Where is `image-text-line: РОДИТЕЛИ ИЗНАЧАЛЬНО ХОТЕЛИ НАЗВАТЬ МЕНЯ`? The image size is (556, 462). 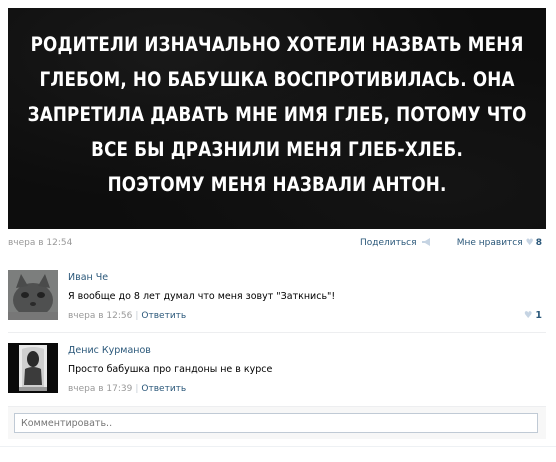
image-text-line: РОДИТЕЛИ ИЗНАЧАЛЬНО ХОТЕЛИ НАЗВАТЬ МЕНЯ is located at coordinates (277, 44).